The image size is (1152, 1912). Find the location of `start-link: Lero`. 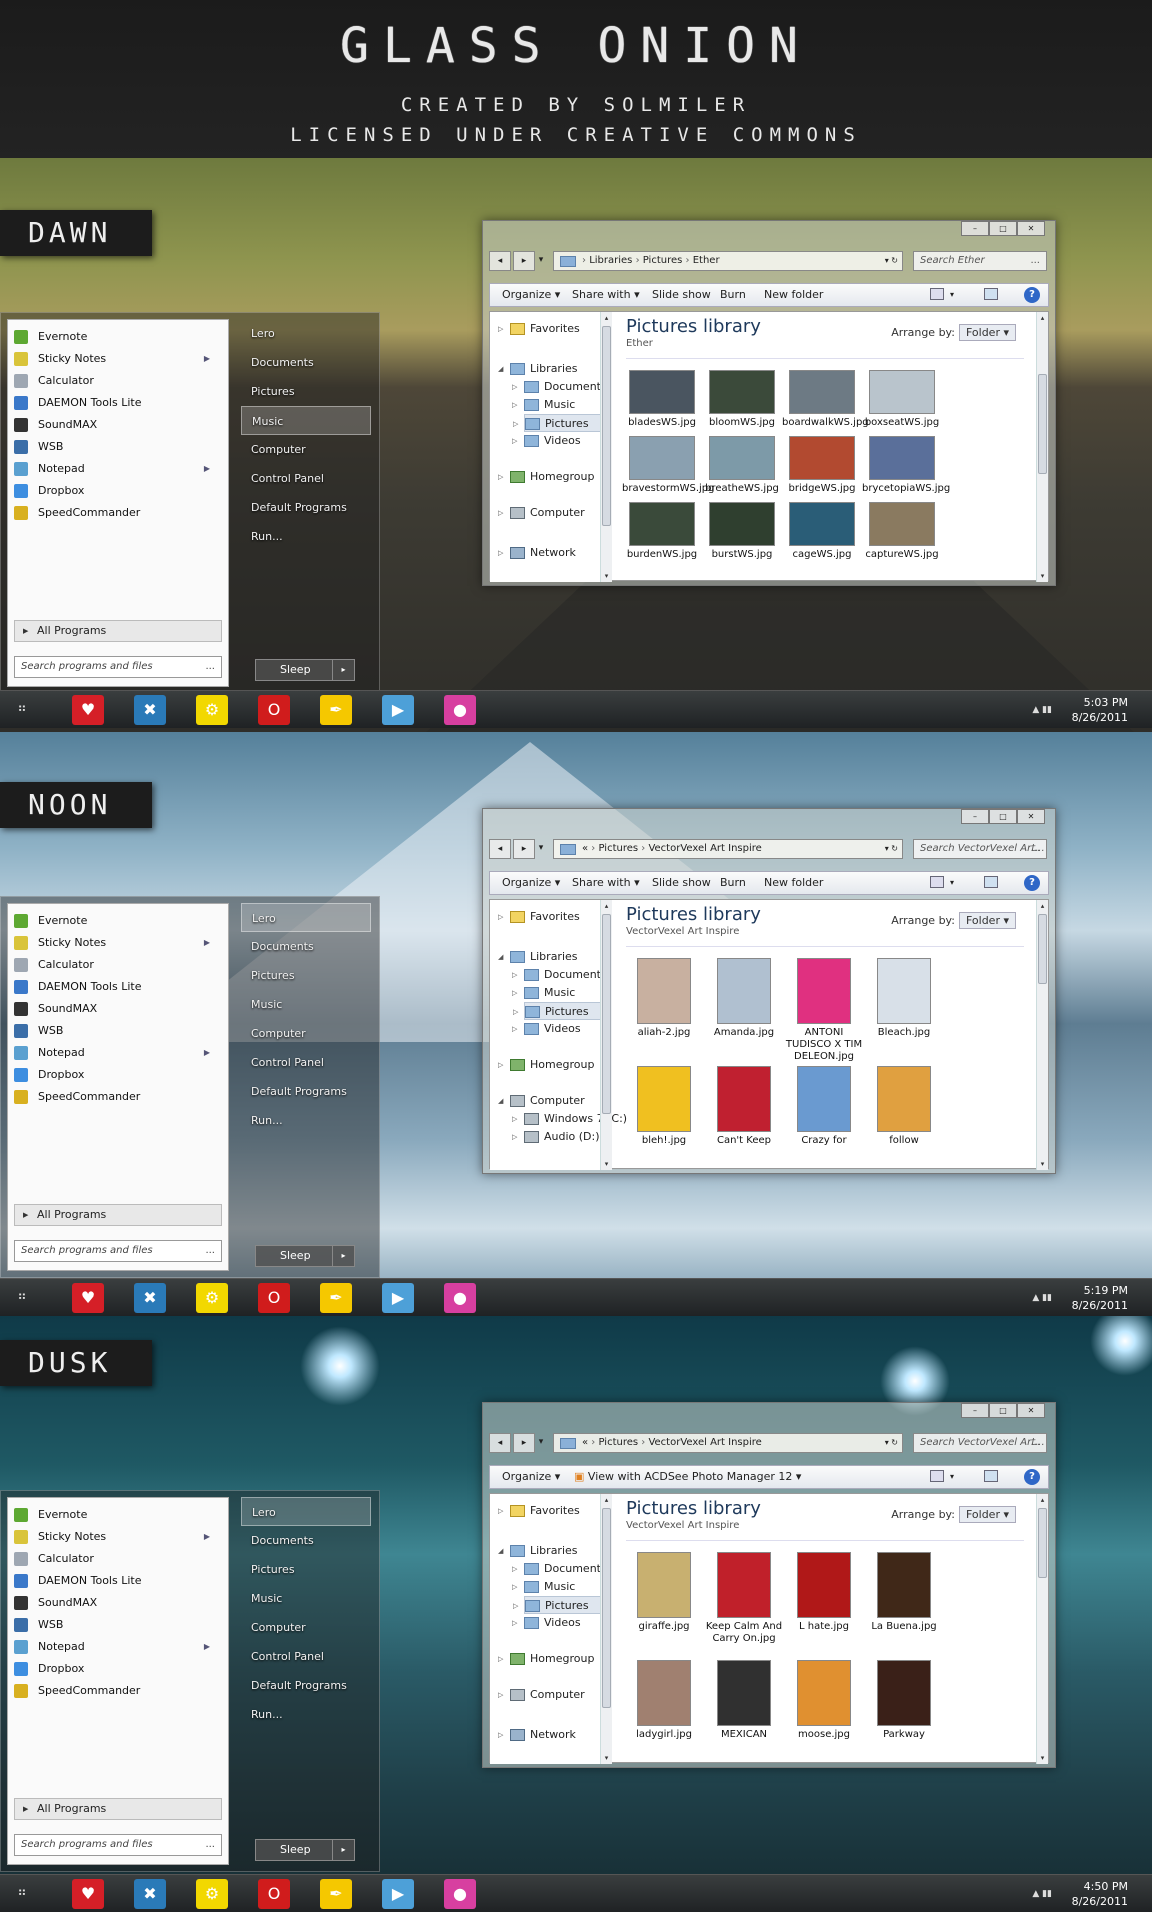

start-link: Lero is located at coordinates (306, 1511).